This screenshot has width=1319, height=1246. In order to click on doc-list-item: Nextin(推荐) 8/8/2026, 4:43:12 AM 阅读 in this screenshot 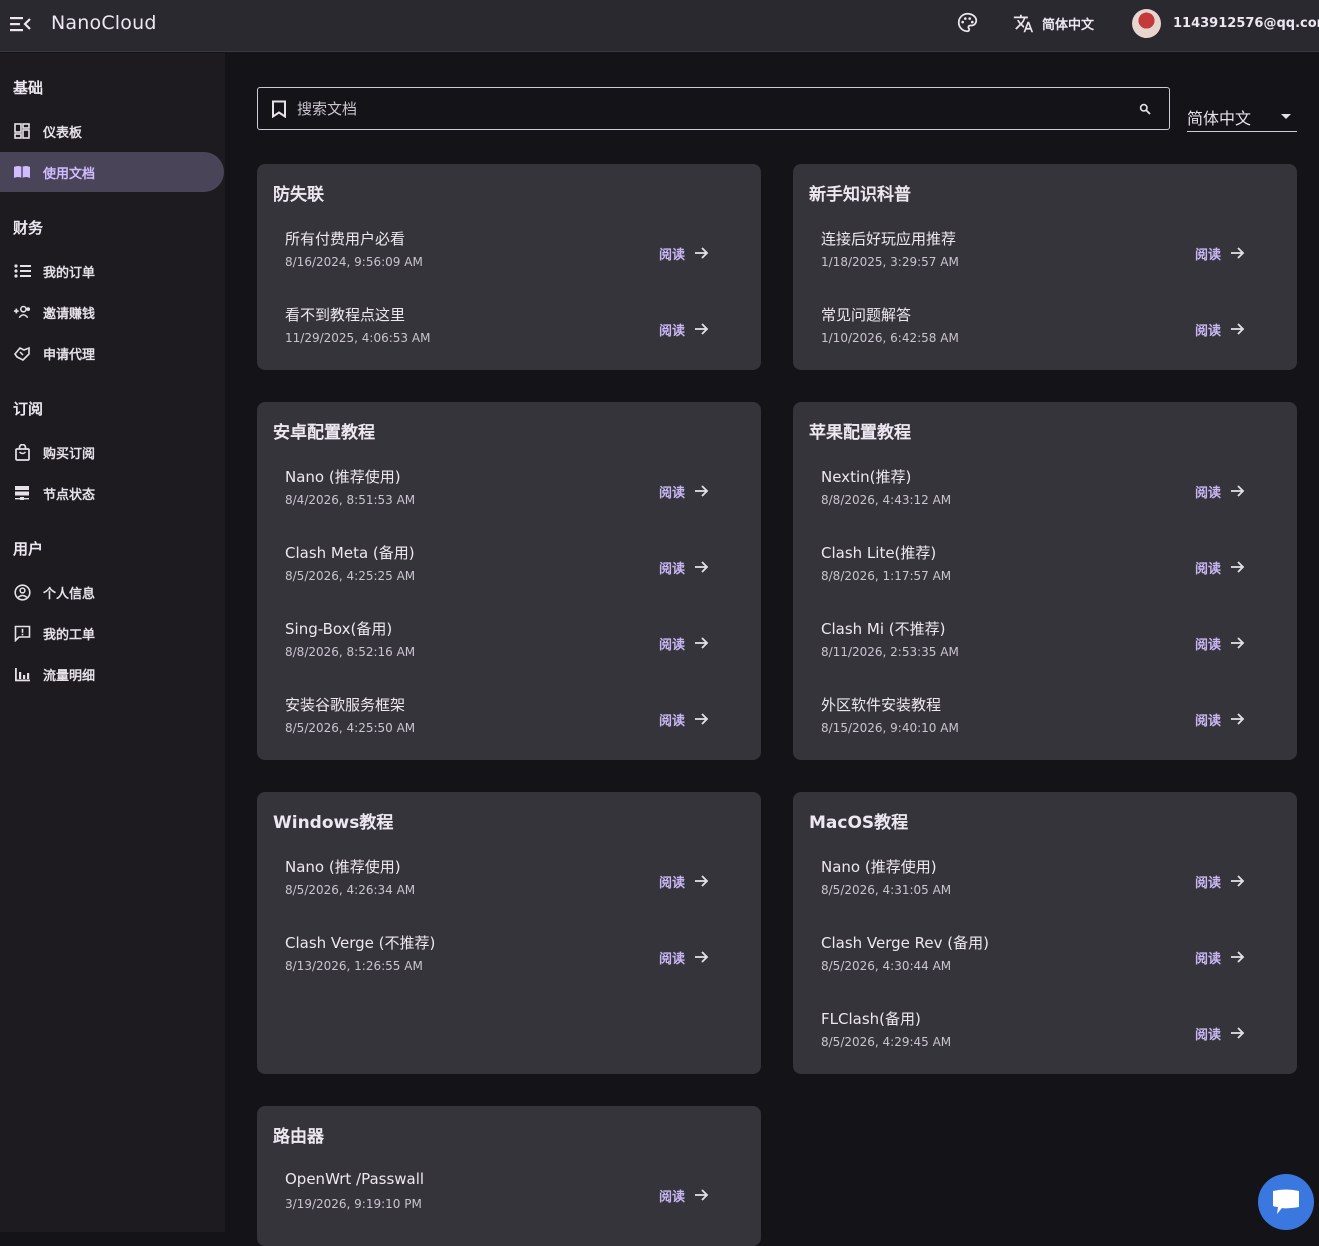, I will do `click(1045, 504)`.